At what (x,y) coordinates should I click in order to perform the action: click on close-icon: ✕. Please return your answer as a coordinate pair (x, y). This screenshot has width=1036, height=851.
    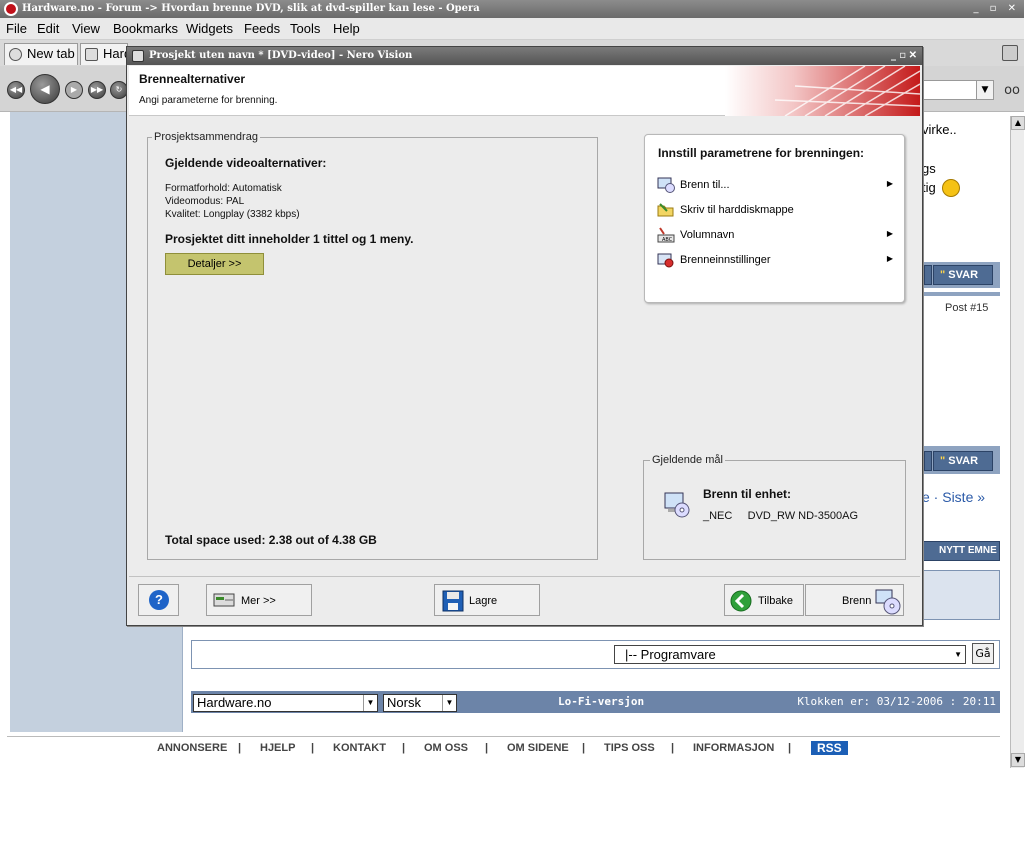
    Looking at the image, I should click on (913, 56).